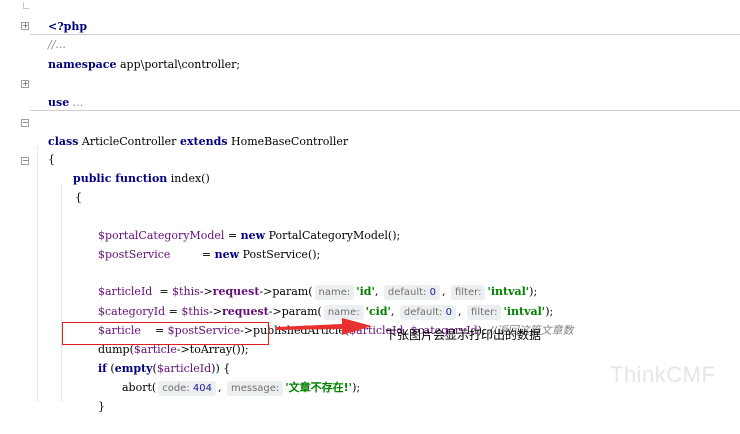 This screenshot has width=740, height=434. What do you see at coordinates (319, 387) in the screenshot?
I see `string-literal: '文章不存在!'` at bounding box center [319, 387].